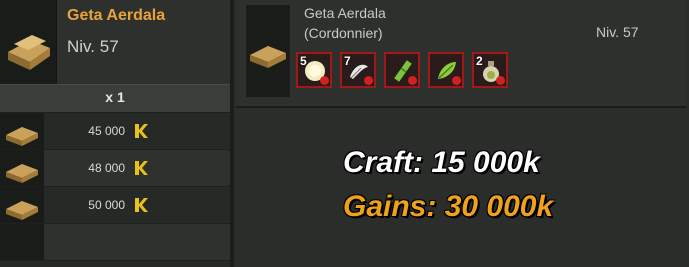  What do you see at coordinates (490, 70) in the screenshot?
I see `ingredient-slot: 2` at bounding box center [490, 70].